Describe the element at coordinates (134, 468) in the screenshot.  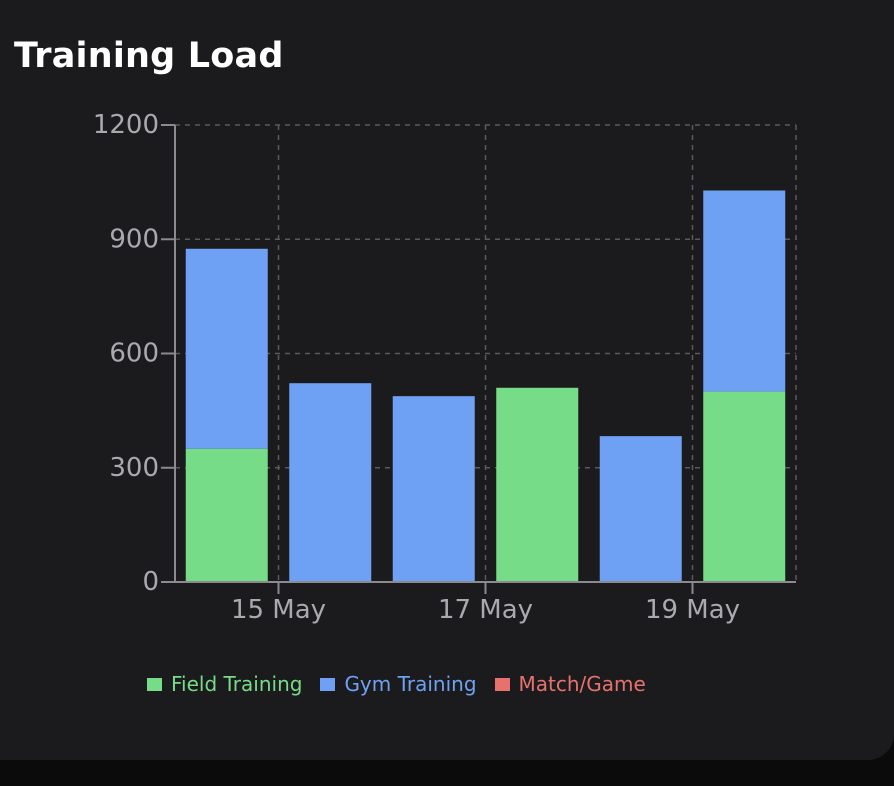
I see `y-tick-label-1: 300` at that location.